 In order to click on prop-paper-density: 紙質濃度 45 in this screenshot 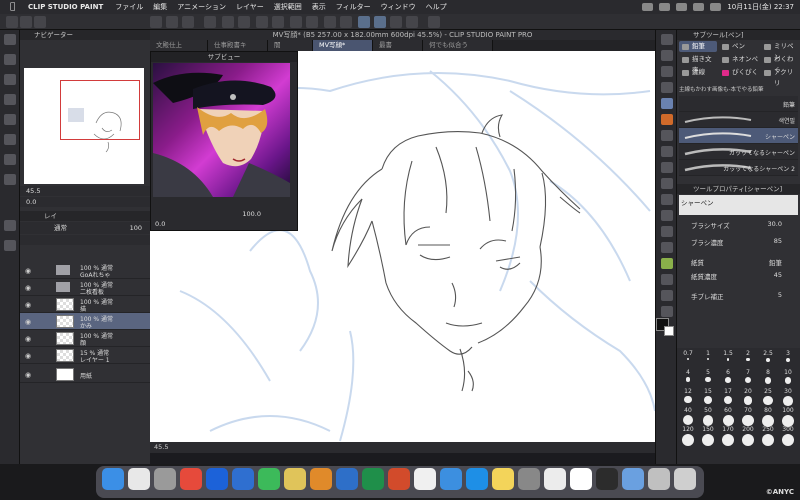, I will do `click(738, 275)`.